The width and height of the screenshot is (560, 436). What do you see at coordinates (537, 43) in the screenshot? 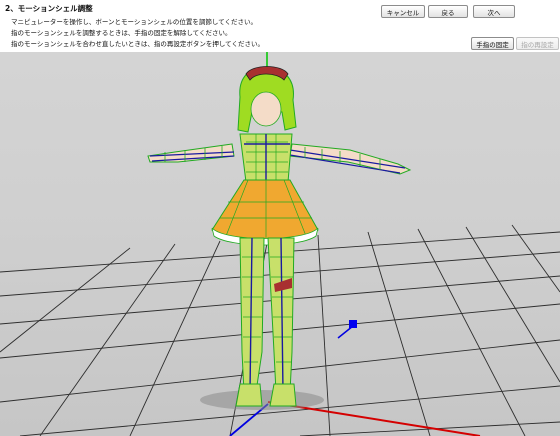
I see `reset-fingers-button: 指の再設定` at bounding box center [537, 43].